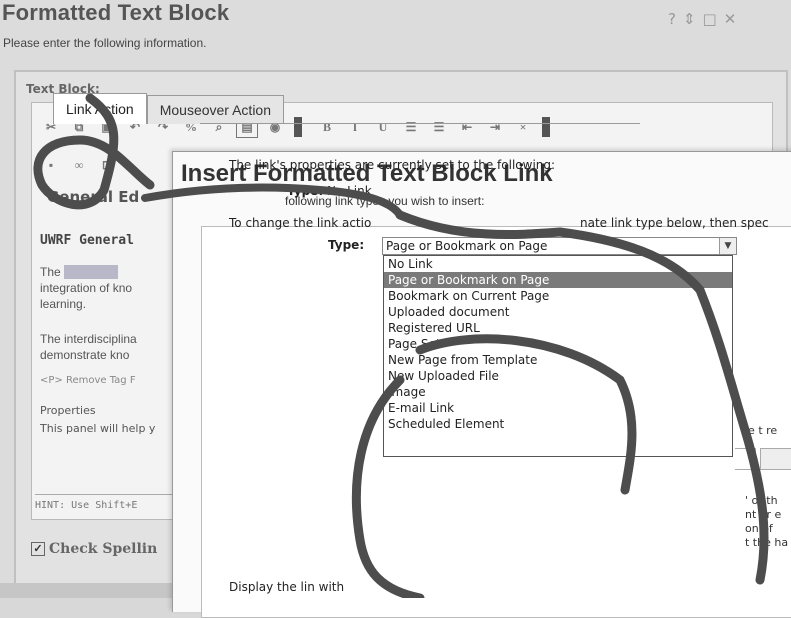  Describe the element at coordinates (97, 420) in the screenshot. I see `properties-panel: Properties This panel will help y` at that location.